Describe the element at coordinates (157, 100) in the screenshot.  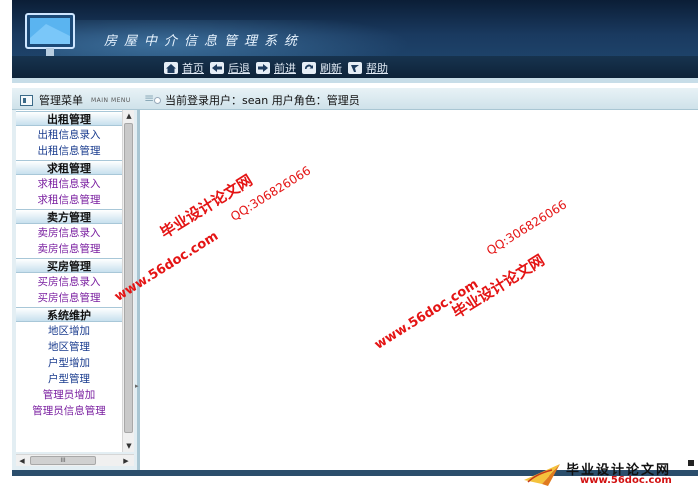
I see `user-bullet-icon` at that location.